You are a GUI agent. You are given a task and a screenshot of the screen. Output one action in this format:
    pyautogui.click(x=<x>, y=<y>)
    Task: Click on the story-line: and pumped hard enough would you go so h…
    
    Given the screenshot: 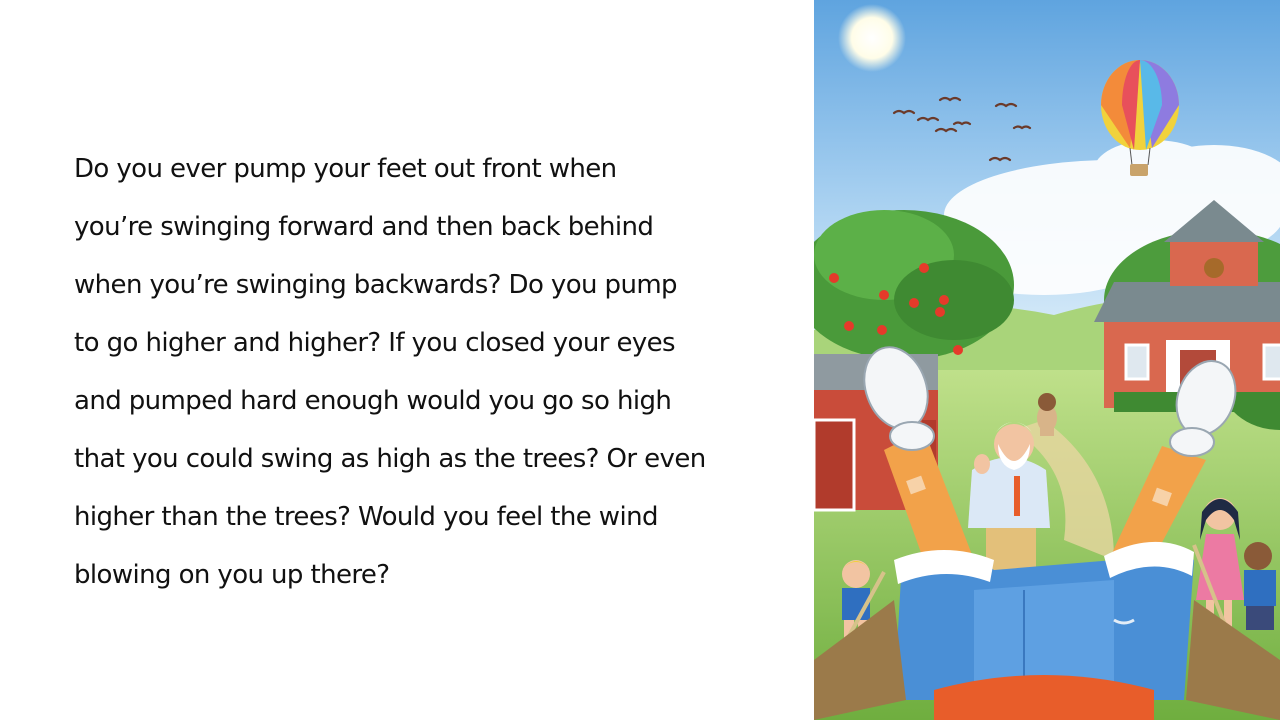 What is the action you would take?
    pyautogui.click(x=373, y=401)
    